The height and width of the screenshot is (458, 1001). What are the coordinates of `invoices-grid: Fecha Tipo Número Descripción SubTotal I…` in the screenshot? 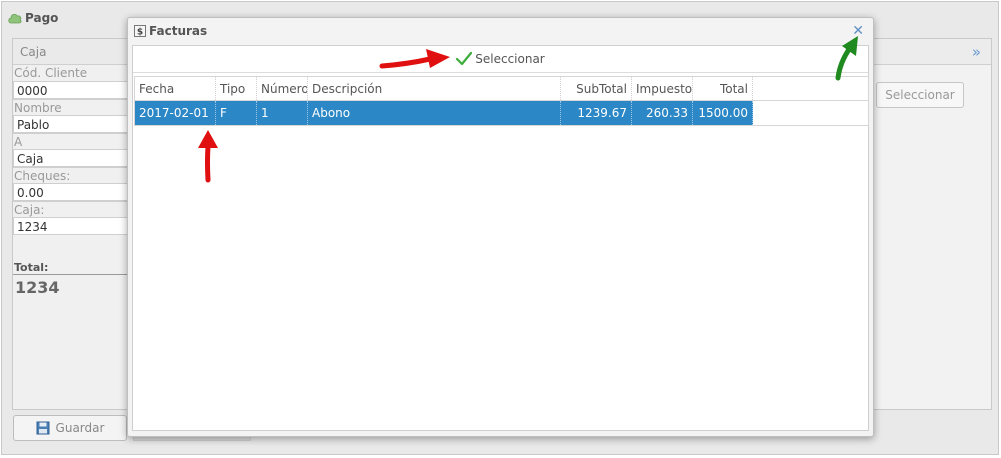 It's located at (501, 101).